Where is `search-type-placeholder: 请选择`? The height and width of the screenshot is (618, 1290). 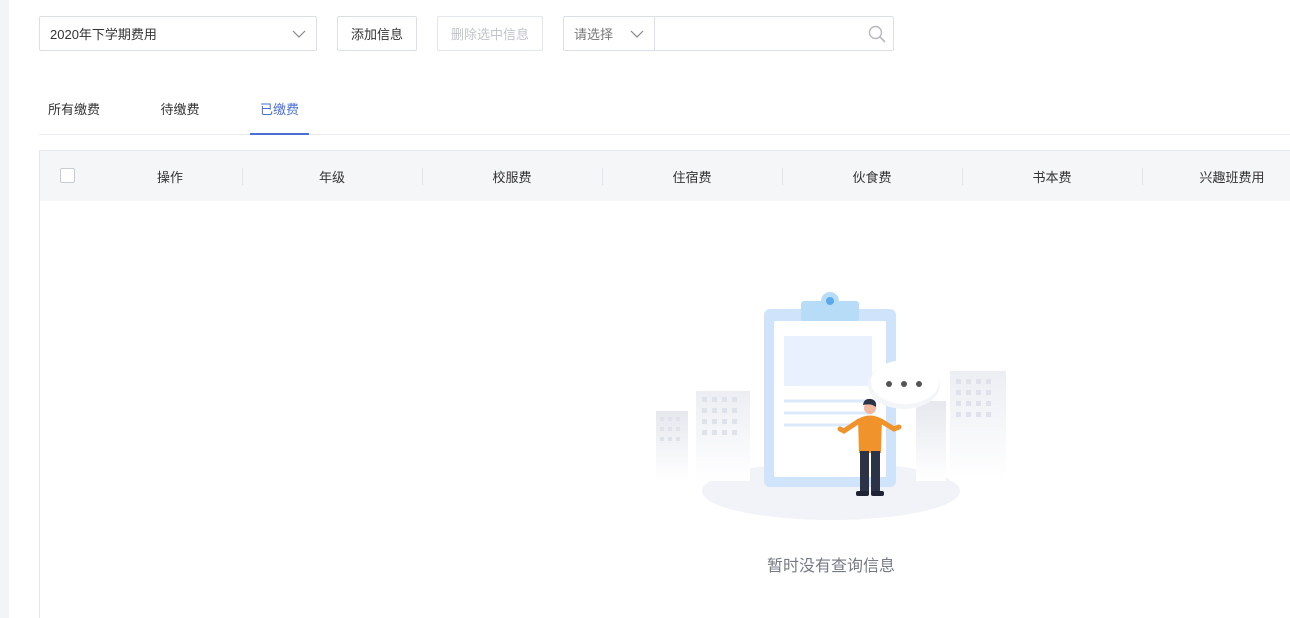 search-type-placeholder: 请选择 is located at coordinates (594, 34).